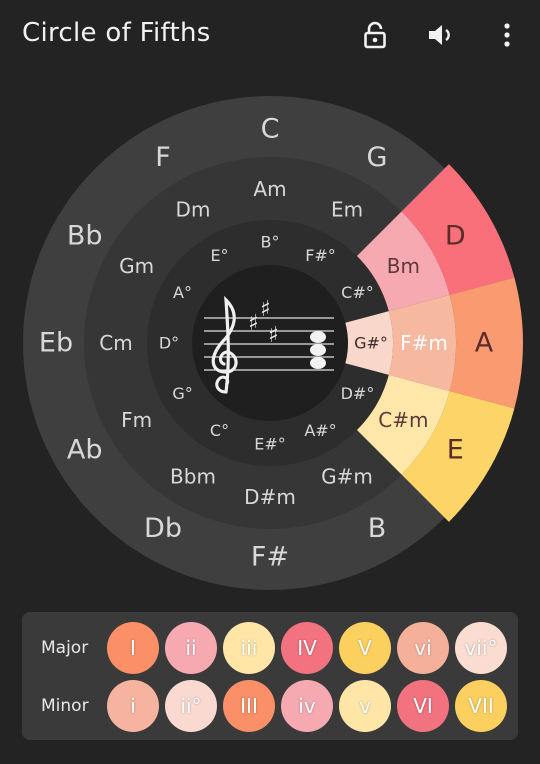 The height and width of the screenshot is (764, 540). What do you see at coordinates (377, 528) in the screenshot?
I see `major-key-B: B` at bounding box center [377, 528].